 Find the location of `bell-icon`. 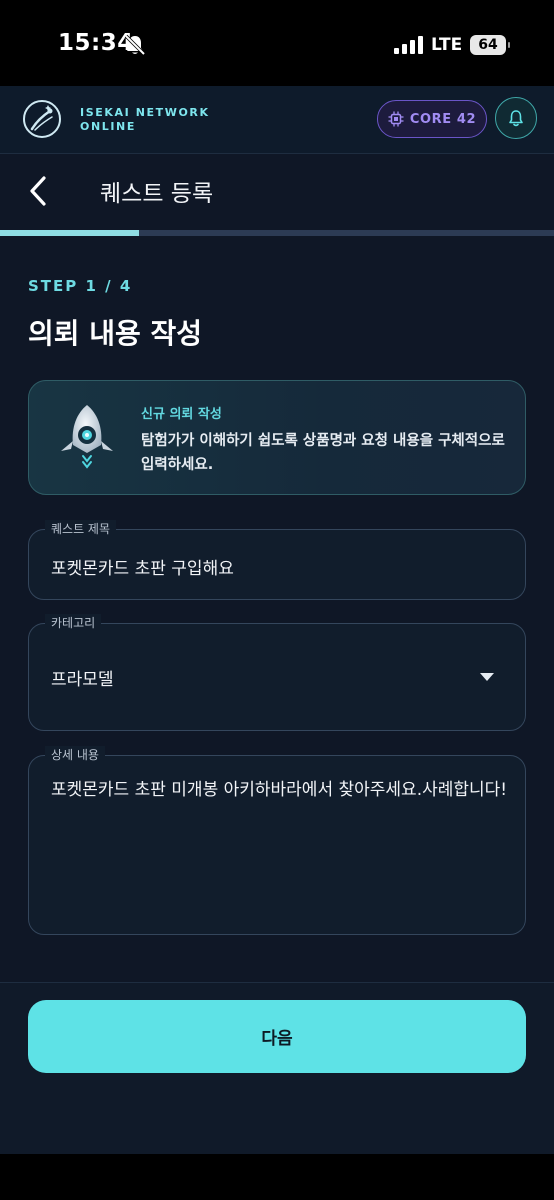

bell-icon is located at coordinates (516, 118).